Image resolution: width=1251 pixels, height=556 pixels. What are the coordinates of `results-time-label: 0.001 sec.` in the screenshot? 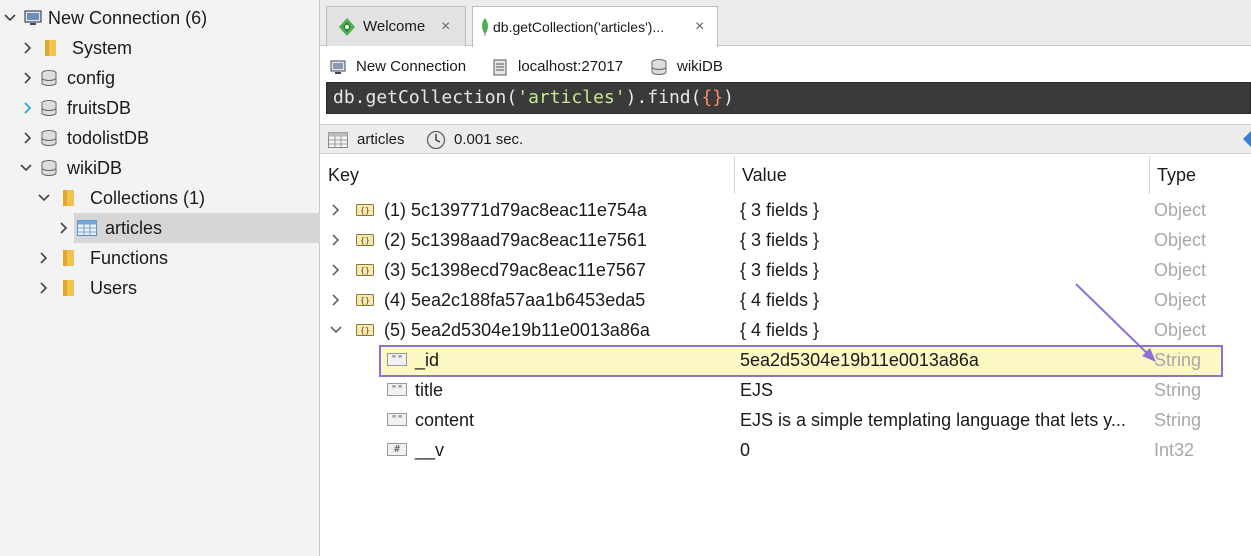 It's located at (489, 139).